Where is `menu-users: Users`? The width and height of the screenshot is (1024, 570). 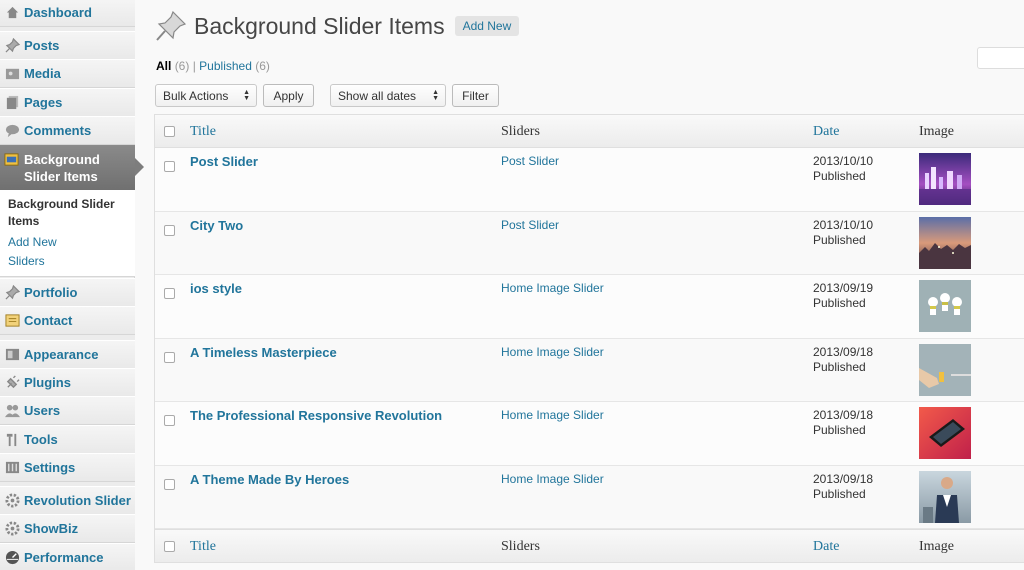
menu-users: Users is located at coordinates (67, 410).